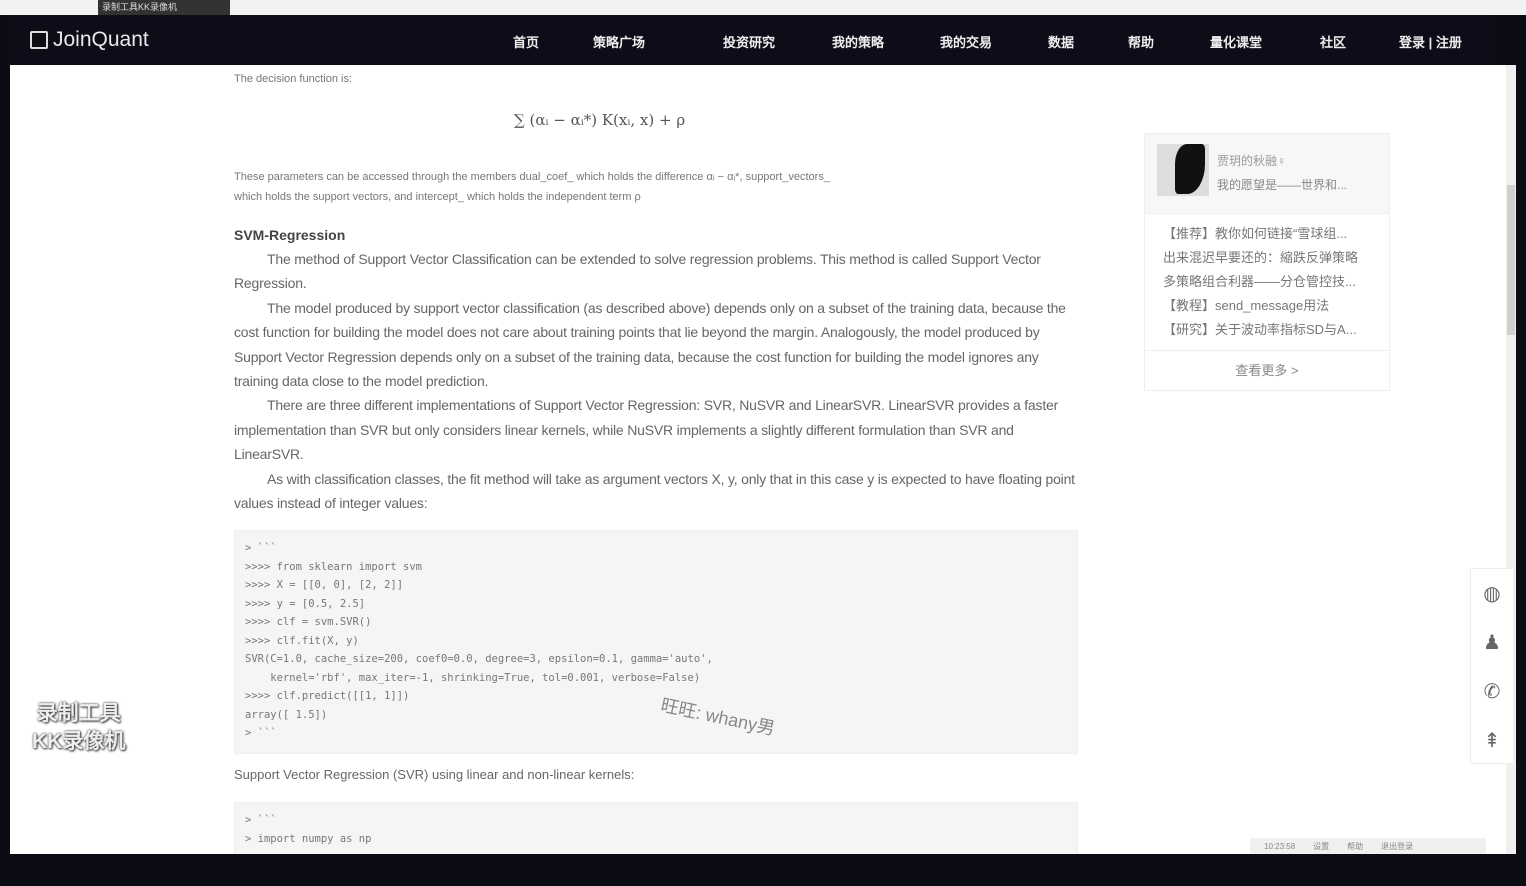 The width and height of the screenshot is (1526, 886). I want to click on recorder-watermark: 录制工具 KK录像机, so click(78, 728).